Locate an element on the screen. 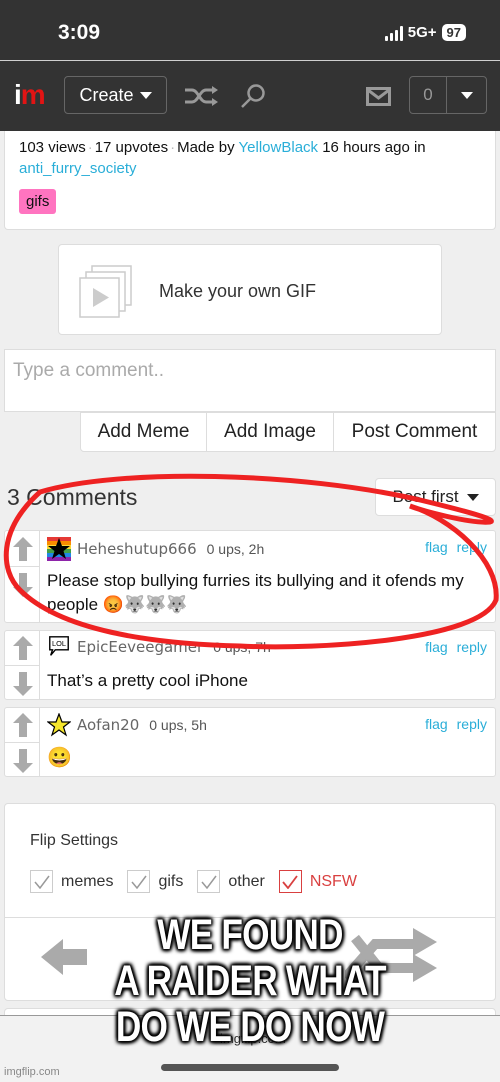 The height and width of the screenshot is (1082, 500). memes-label: memes is located at coordinates (87, 881).